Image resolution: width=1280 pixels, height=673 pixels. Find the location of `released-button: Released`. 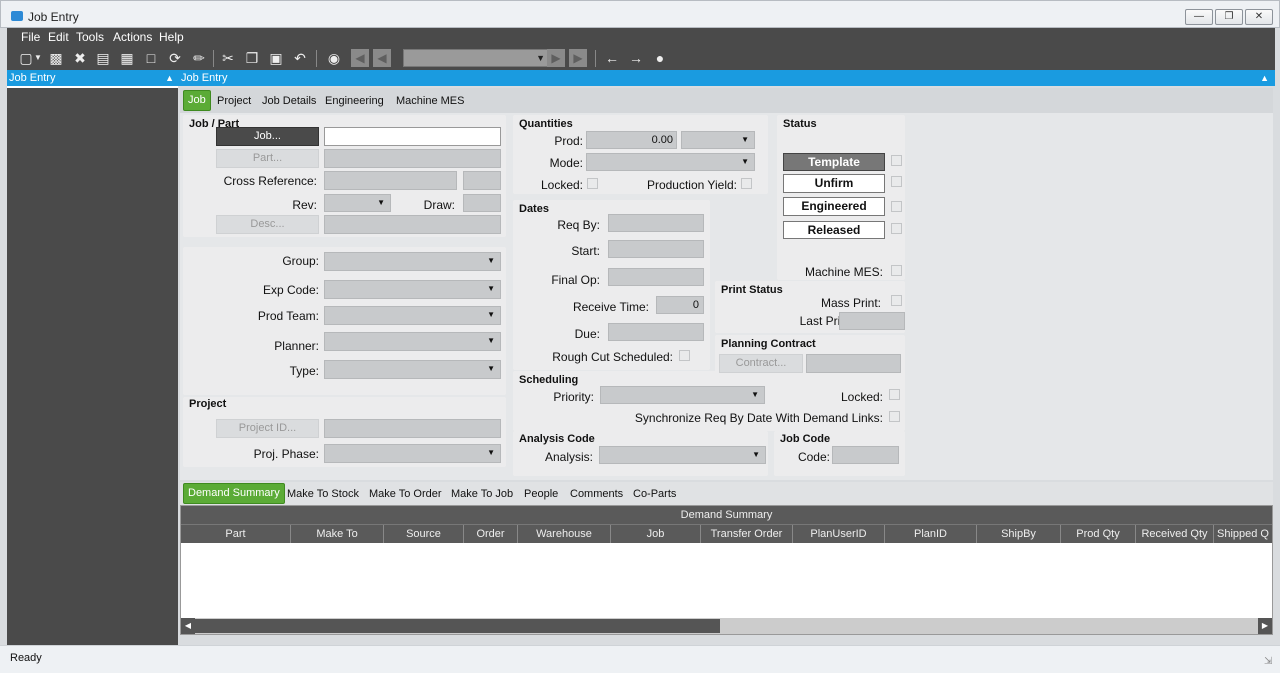

released-button: Released is located at coordinates (834, 230).